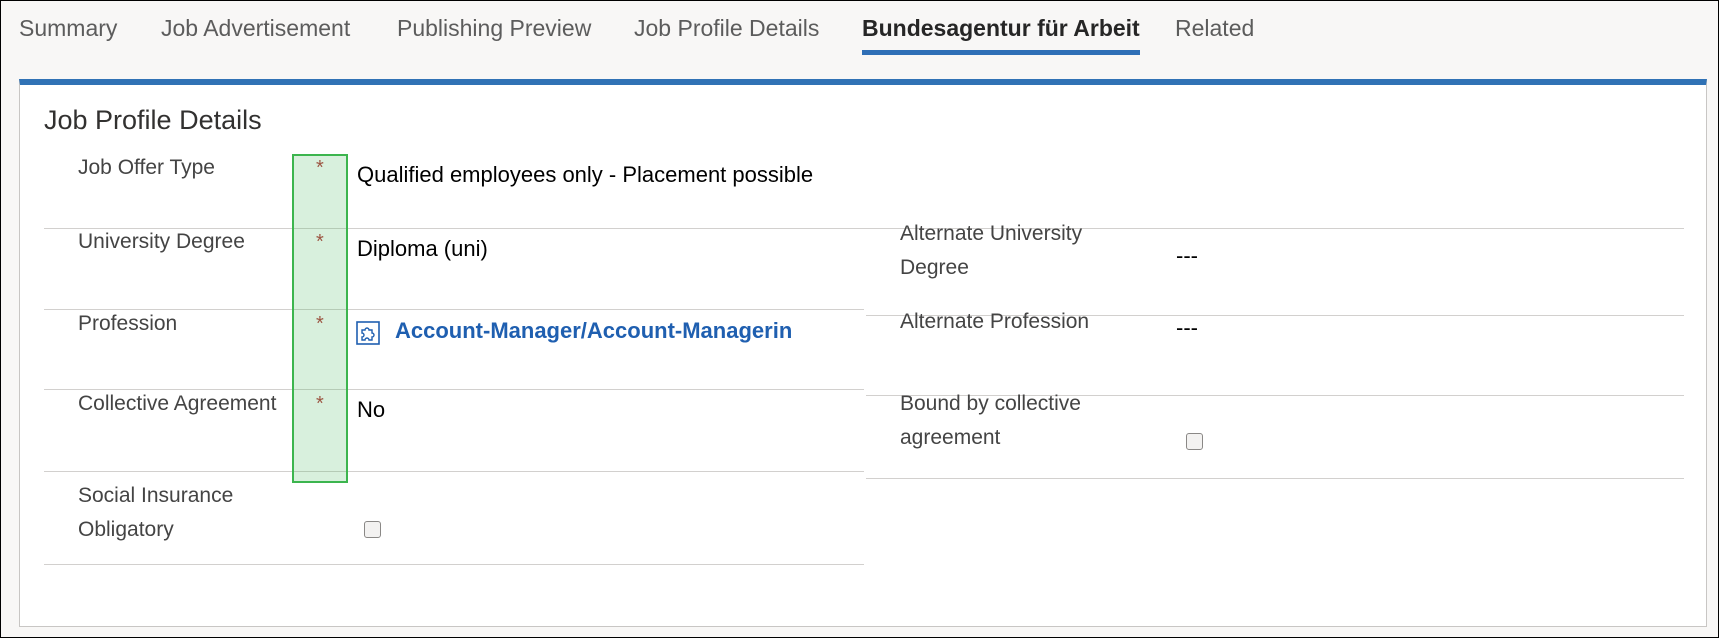  I want to click on bound-by-collective-agreement-label: Bound by collective agreement, so click(990, 421).